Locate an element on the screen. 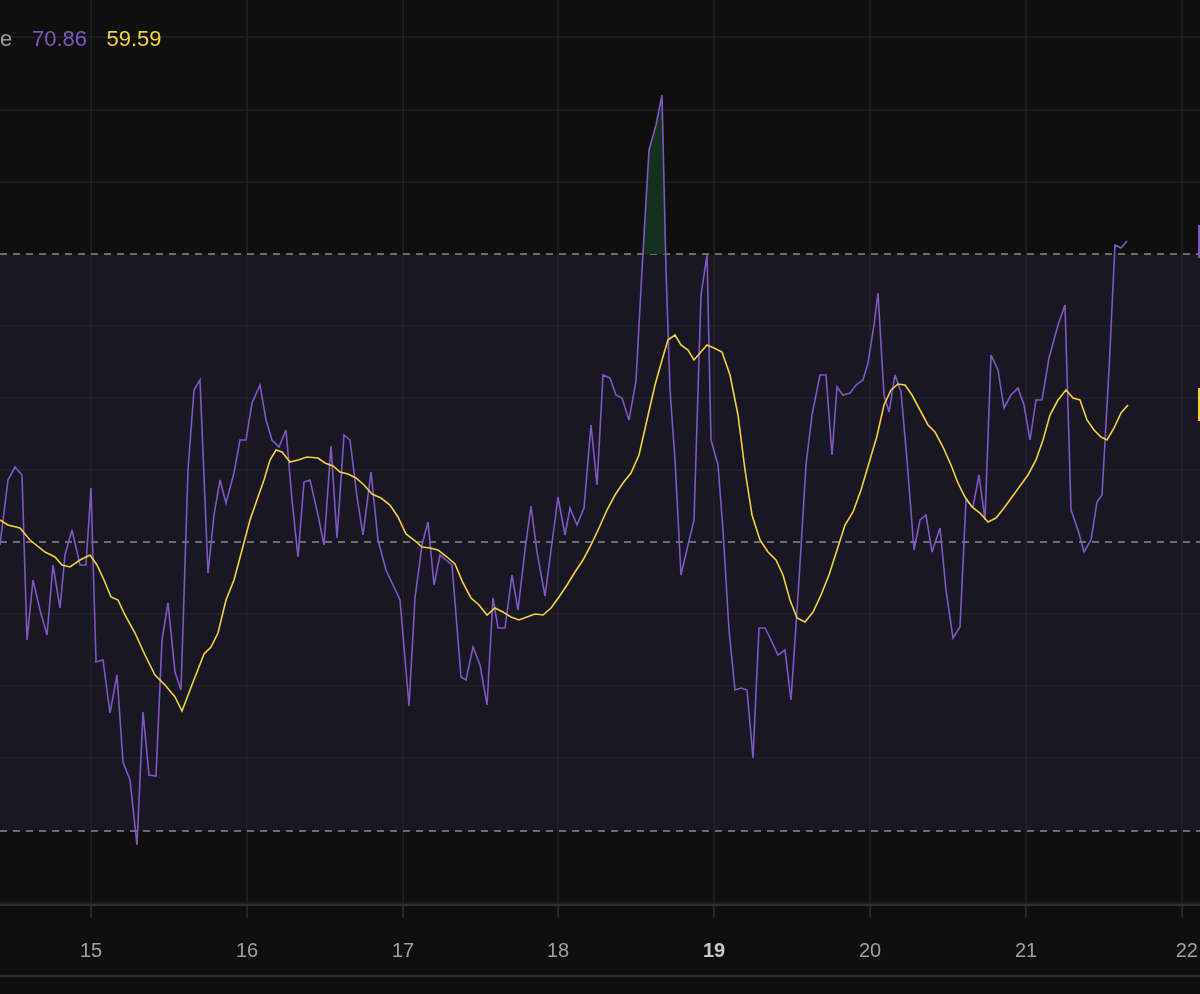 The height and width of the screenshot is (994, 1200). legend-value: 59.59 is located at coordinates (134, 38).